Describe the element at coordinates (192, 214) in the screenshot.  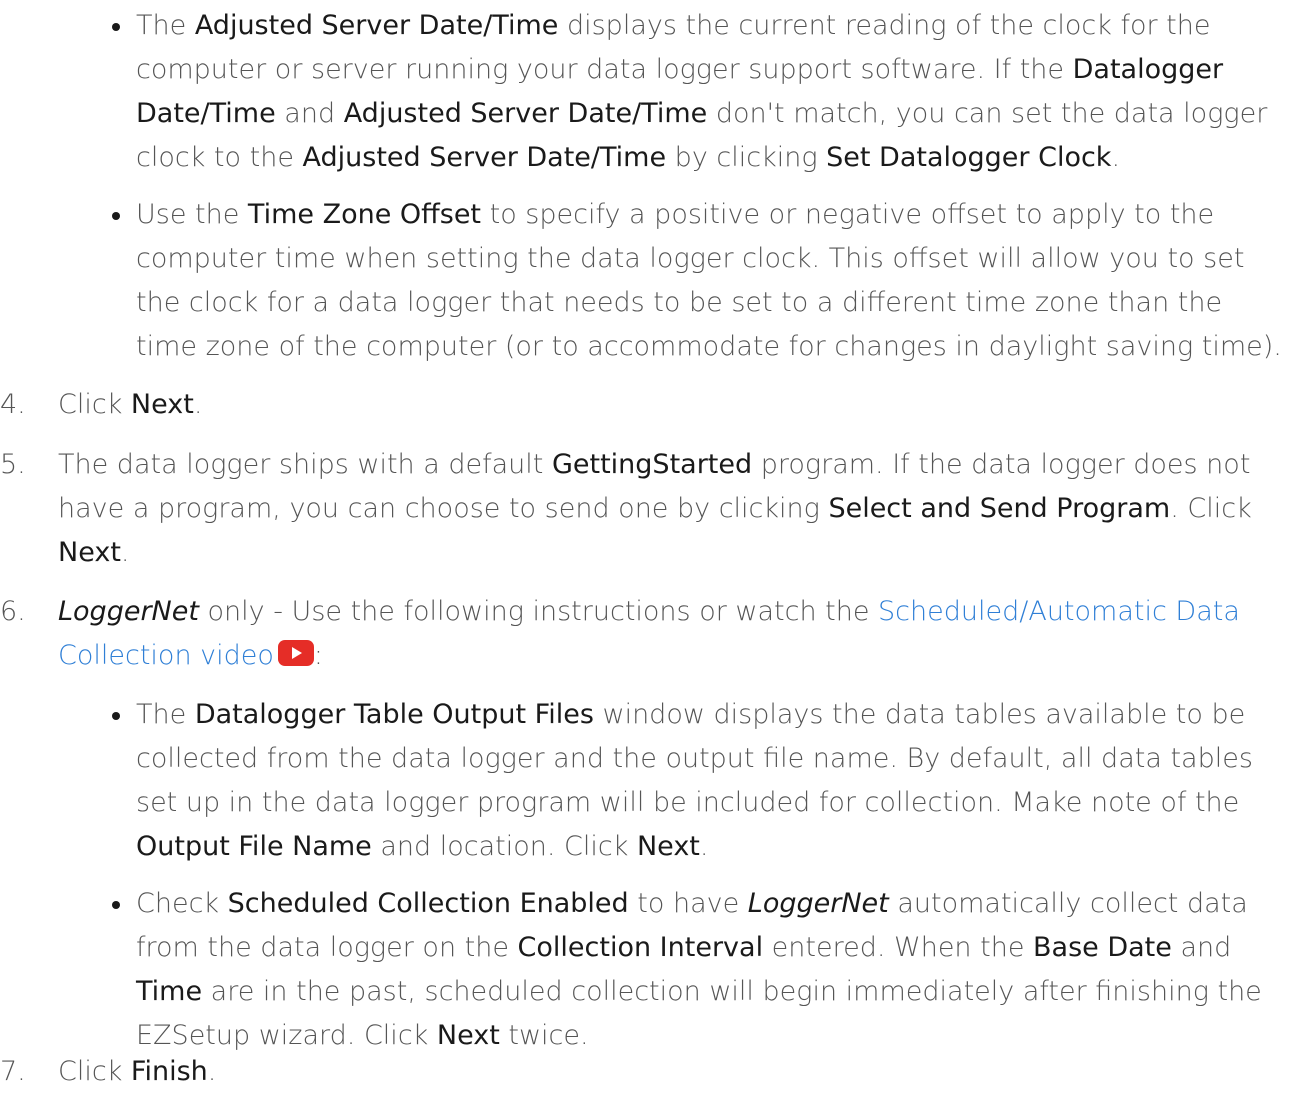
I see `body-text: Use the` at that location.